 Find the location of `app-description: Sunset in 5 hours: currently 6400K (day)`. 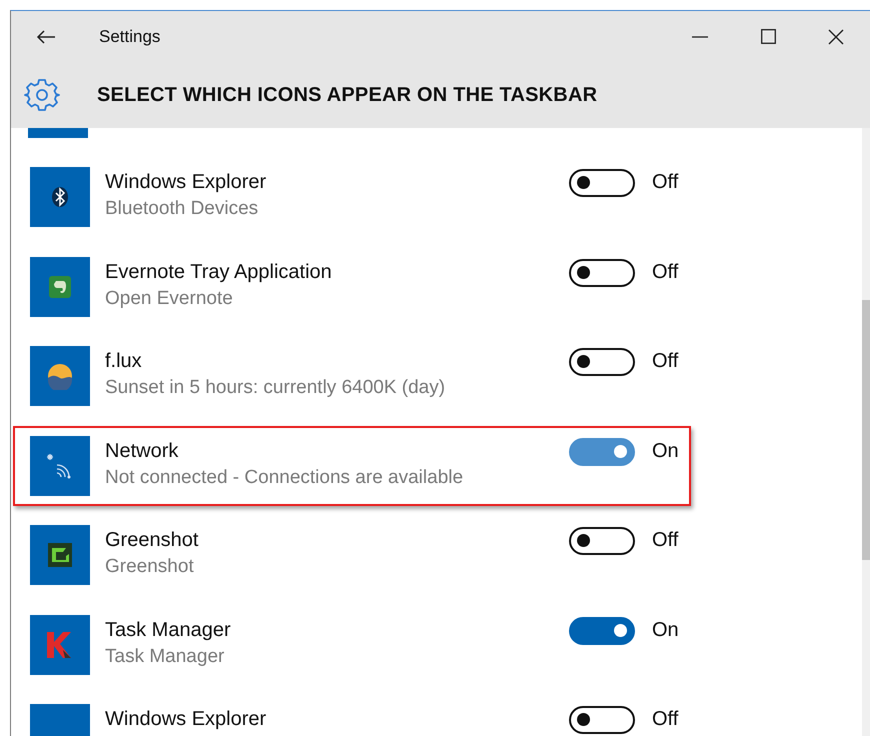

app-description: Sunset in 5 hours: currently 6400K (day) is located at coordinates (275, 388).